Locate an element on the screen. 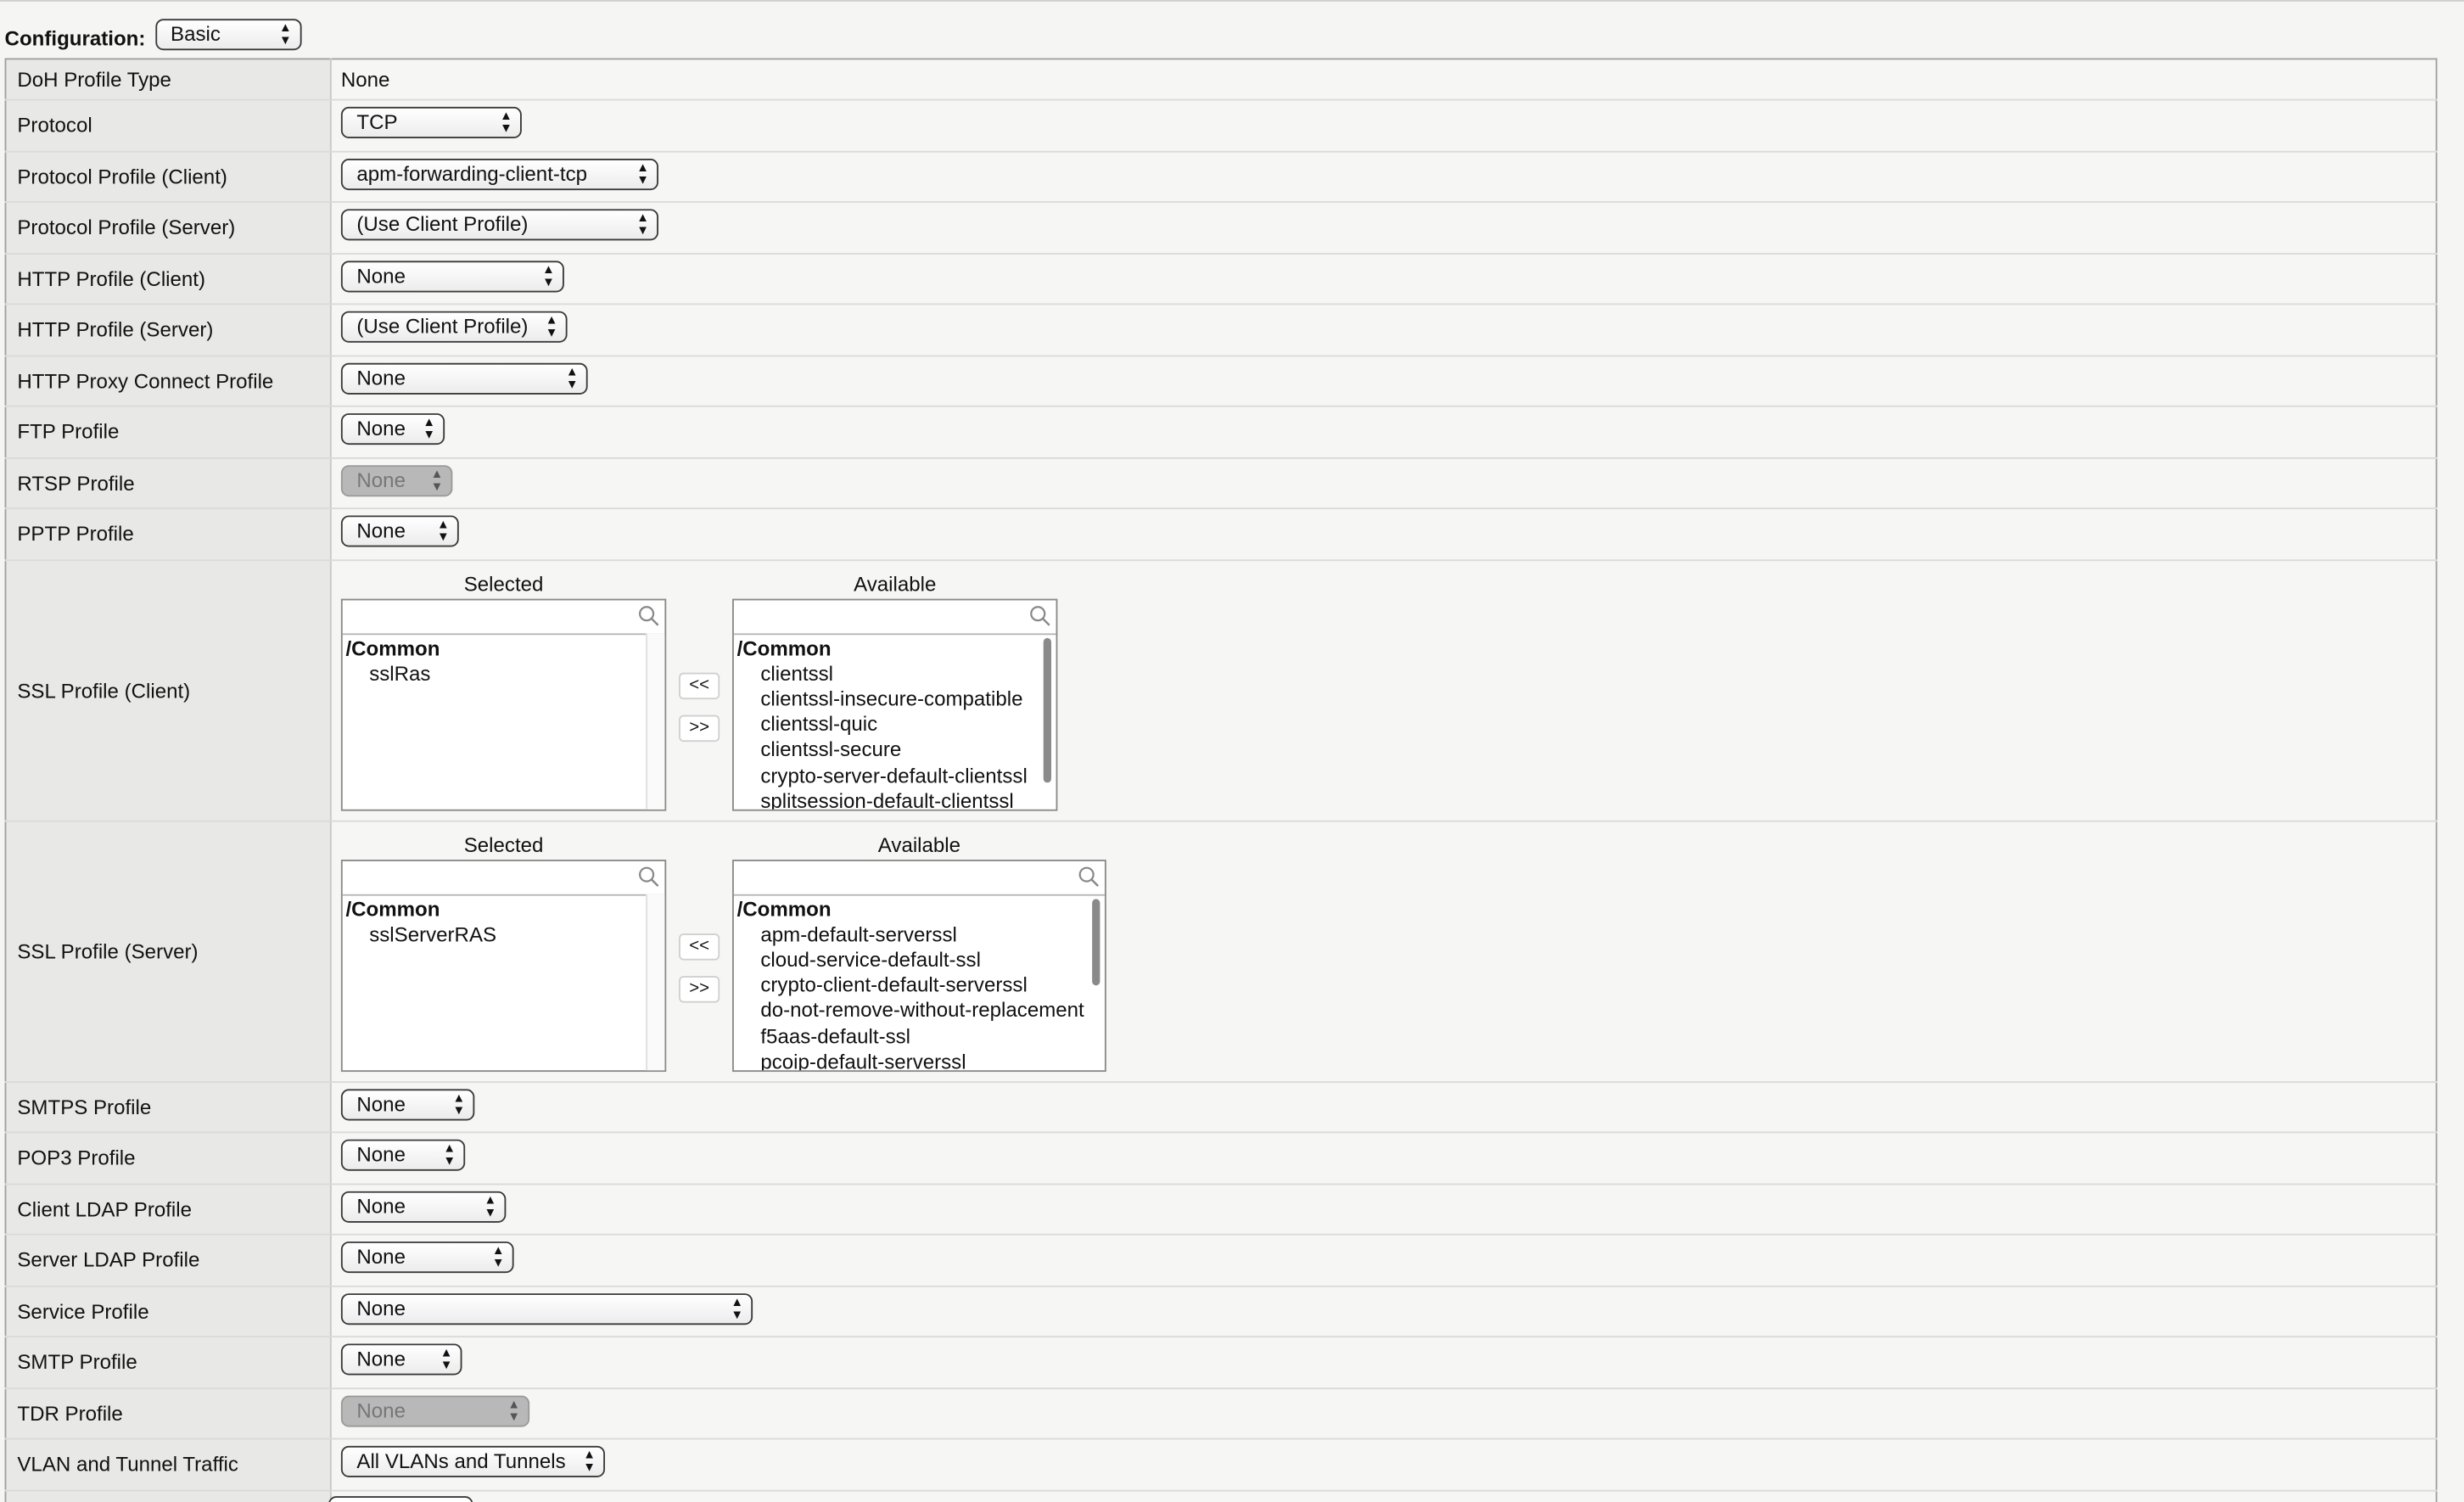 The width and height of the screenshot is (2464, 1502). row-tdr-profile: TDR Profile None ▲ ▼ is located at coordinates (1221, 1413).